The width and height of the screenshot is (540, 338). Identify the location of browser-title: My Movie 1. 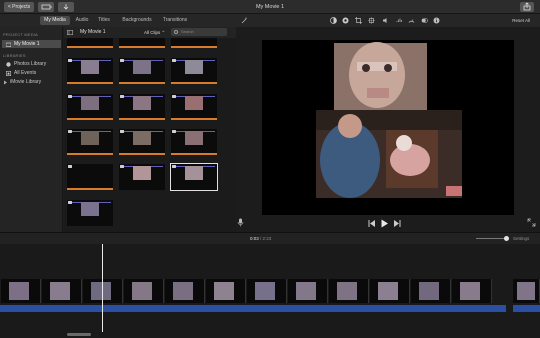
(93, 32).